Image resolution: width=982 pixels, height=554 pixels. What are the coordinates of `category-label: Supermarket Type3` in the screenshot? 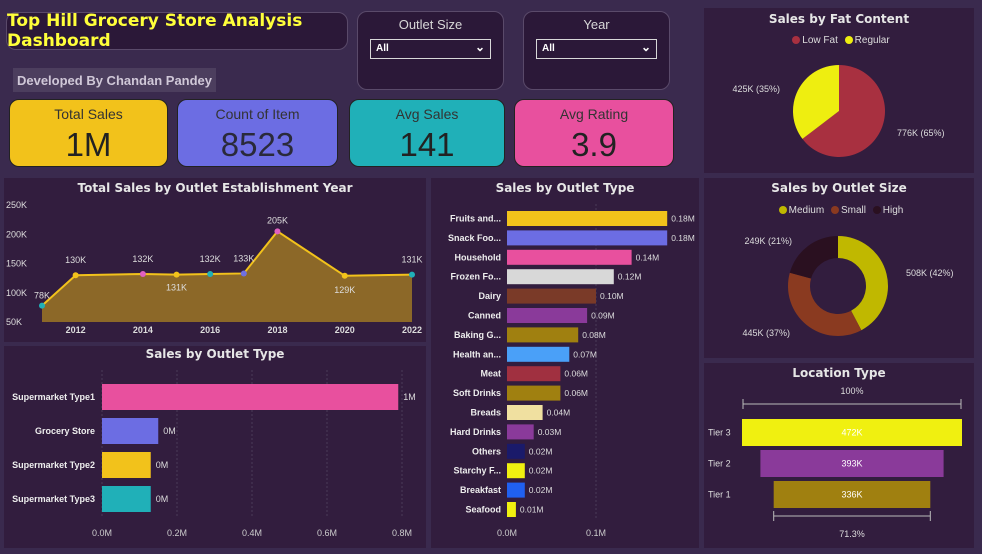 It's located at (53, 499).